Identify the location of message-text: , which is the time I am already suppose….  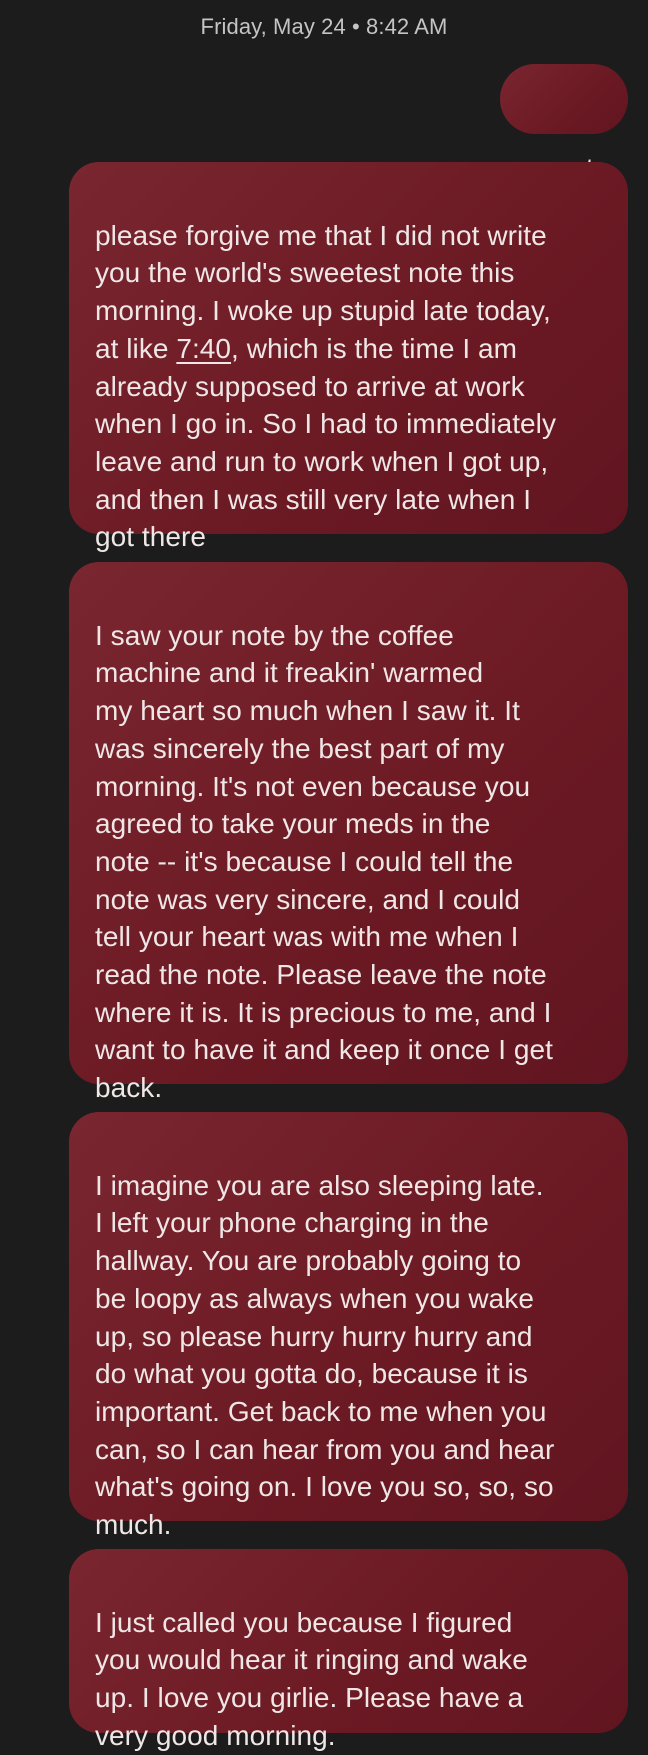
(325, 442).